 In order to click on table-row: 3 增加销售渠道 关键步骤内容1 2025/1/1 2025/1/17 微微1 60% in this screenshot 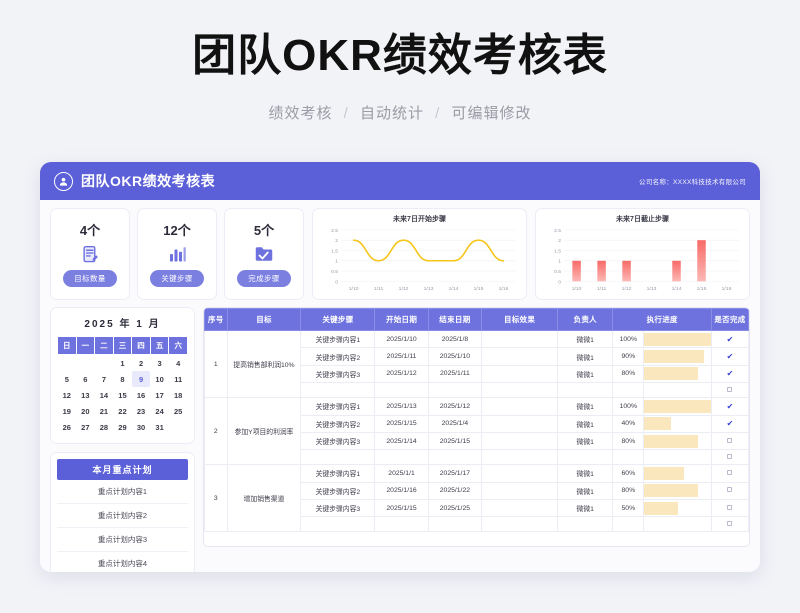, I will do `click(476, 498)`.